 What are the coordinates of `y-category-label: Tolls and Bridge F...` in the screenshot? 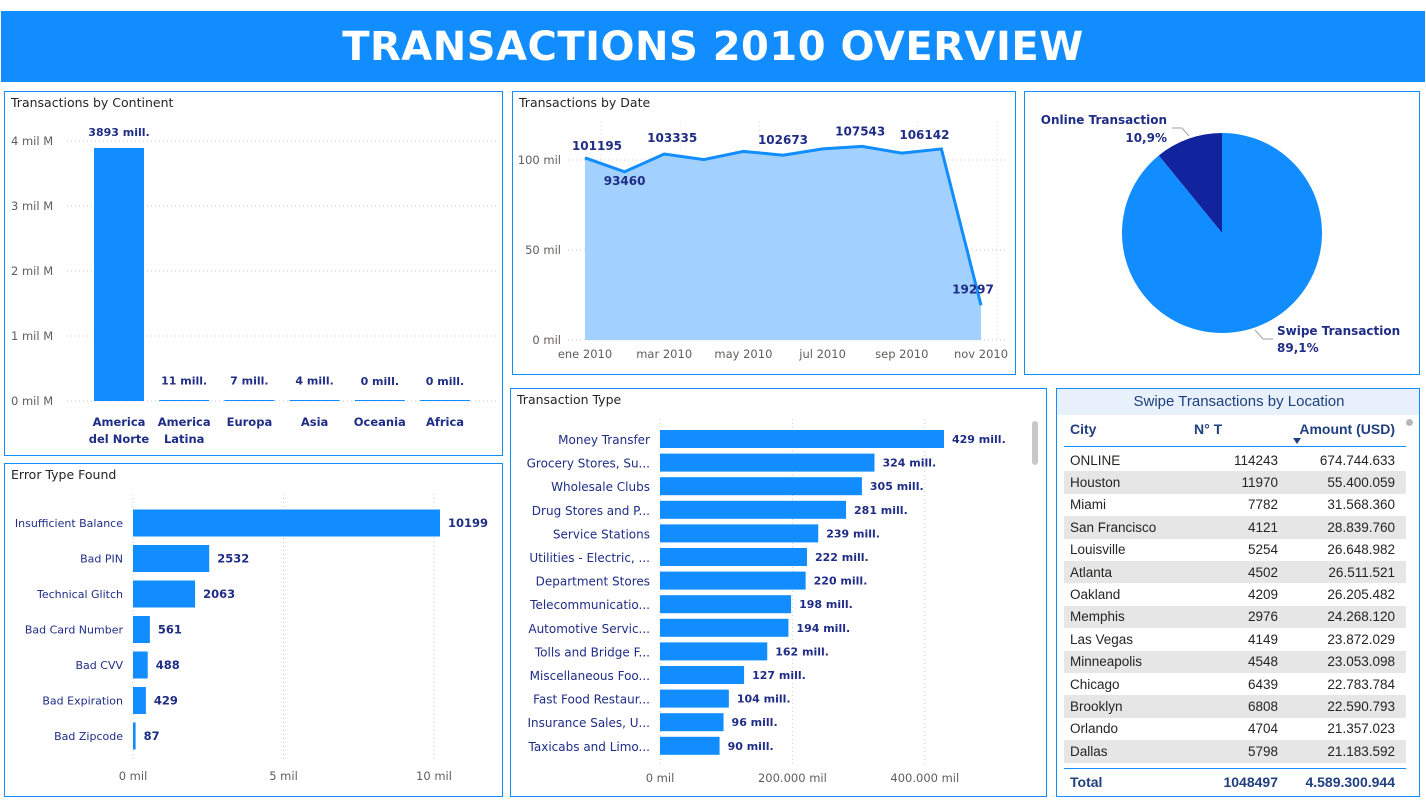 It's located at (592, 652).